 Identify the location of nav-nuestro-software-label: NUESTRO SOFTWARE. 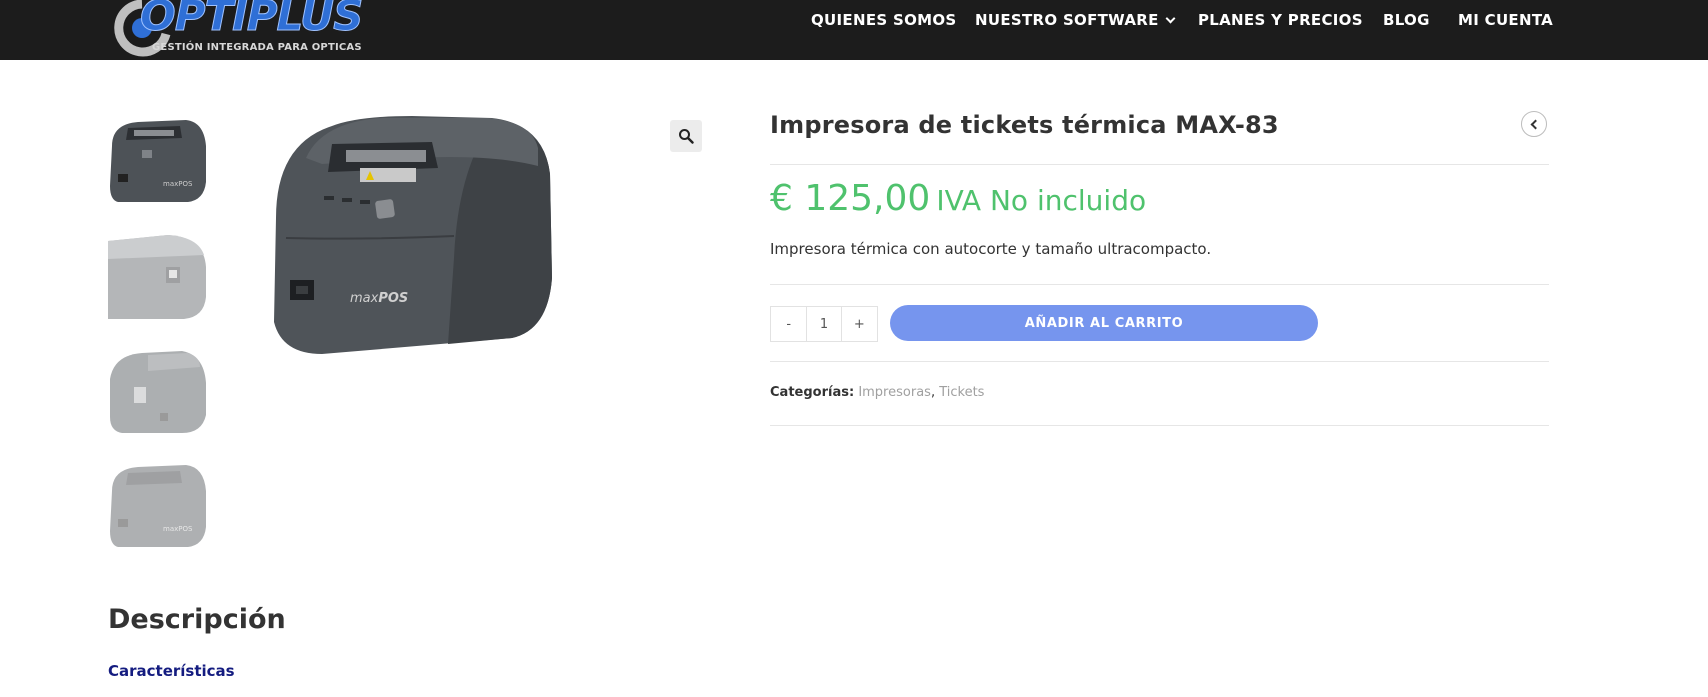
(1067, 20).